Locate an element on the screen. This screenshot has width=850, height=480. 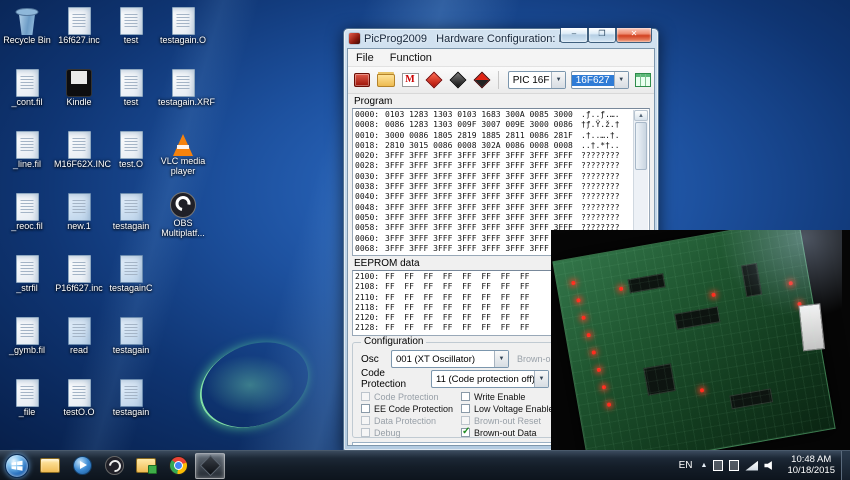
desktop-icon: new.1 is located at coordinates (79, 215).